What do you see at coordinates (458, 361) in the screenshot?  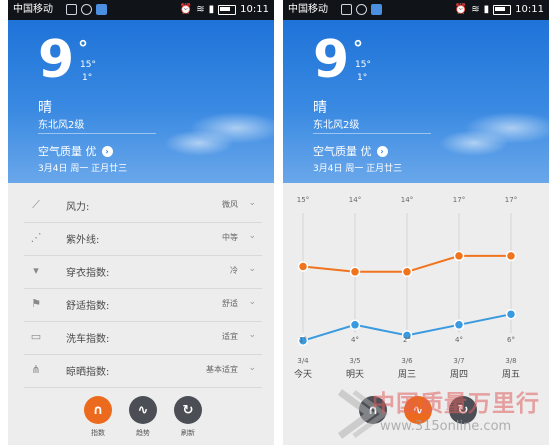 I see `date-tick-label: 3/7` at bounding box center [458, 361].